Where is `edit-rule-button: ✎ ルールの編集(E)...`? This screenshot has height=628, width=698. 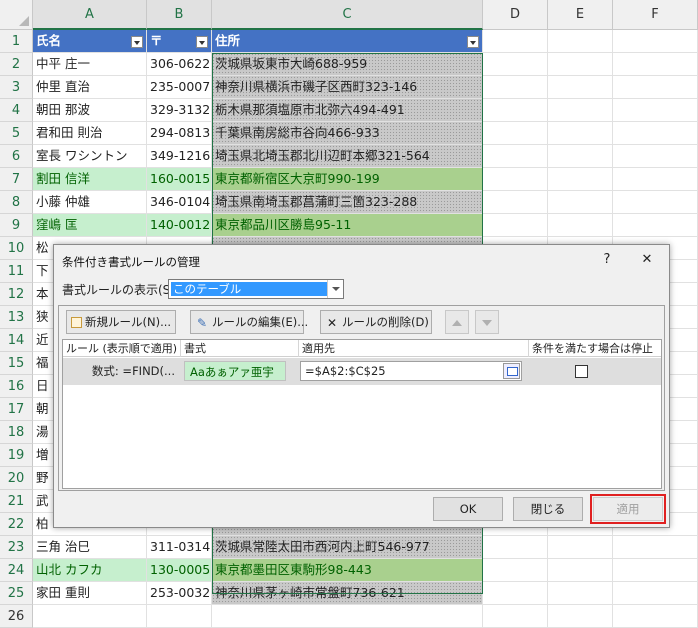 edit-rule-button: ✎ ルールの編集(E)... is located at coordinates (249, 322).